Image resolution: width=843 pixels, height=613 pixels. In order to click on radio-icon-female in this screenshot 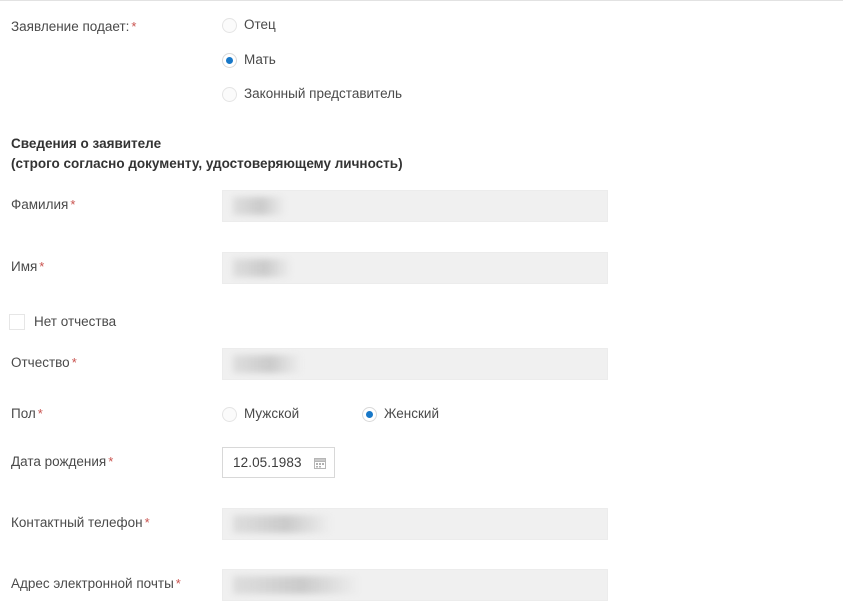, I will do `click(369, 414)`.